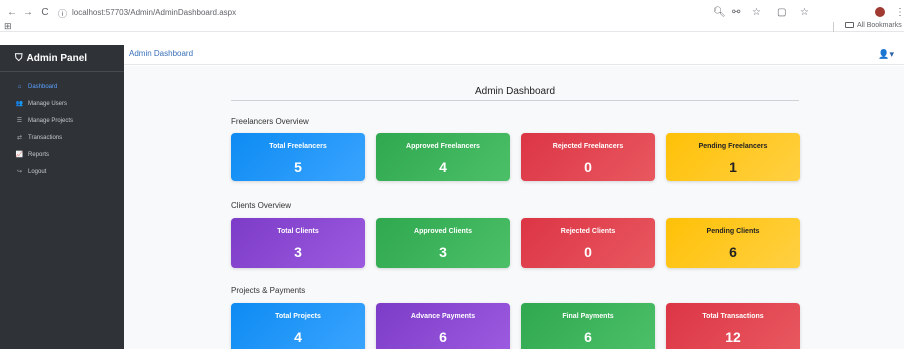 This screenshot has width=904, height=349. Describe the element at coordinates (443, 326) in the screenshot. I see `stat-card-advance-payments: Advance Payments 6` at that location.